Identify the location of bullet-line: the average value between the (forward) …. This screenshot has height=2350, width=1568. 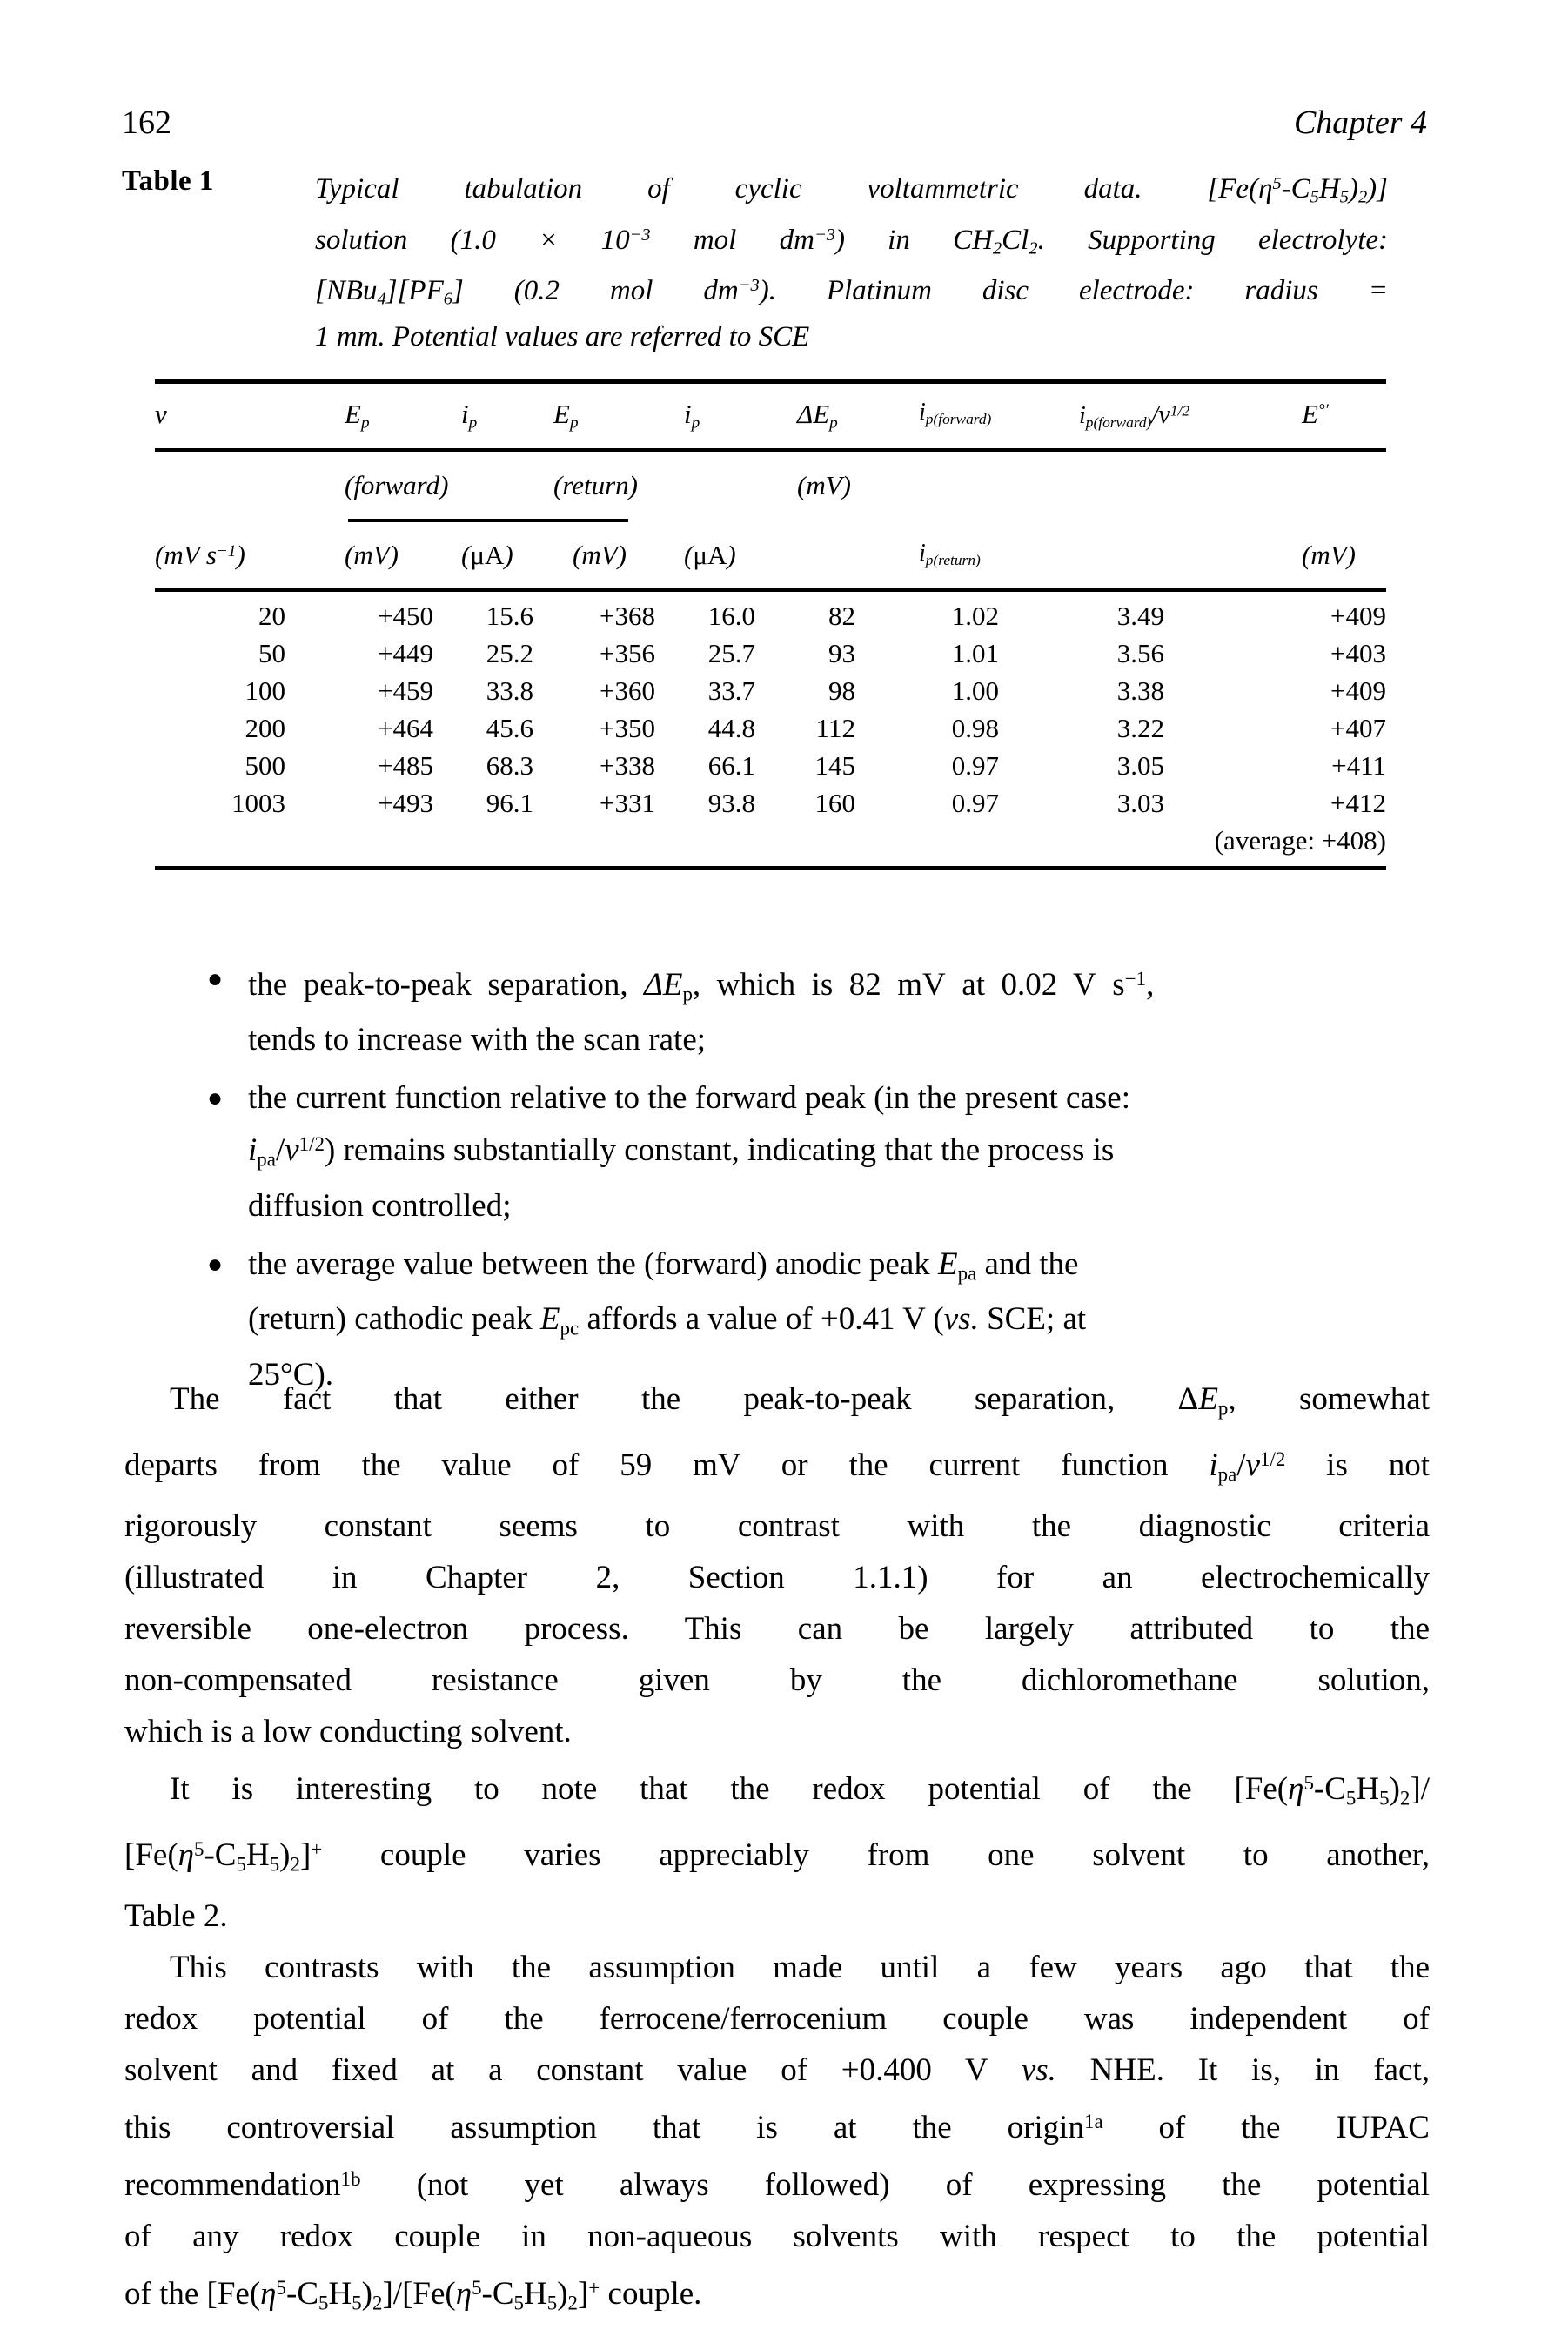
(664, 1266).